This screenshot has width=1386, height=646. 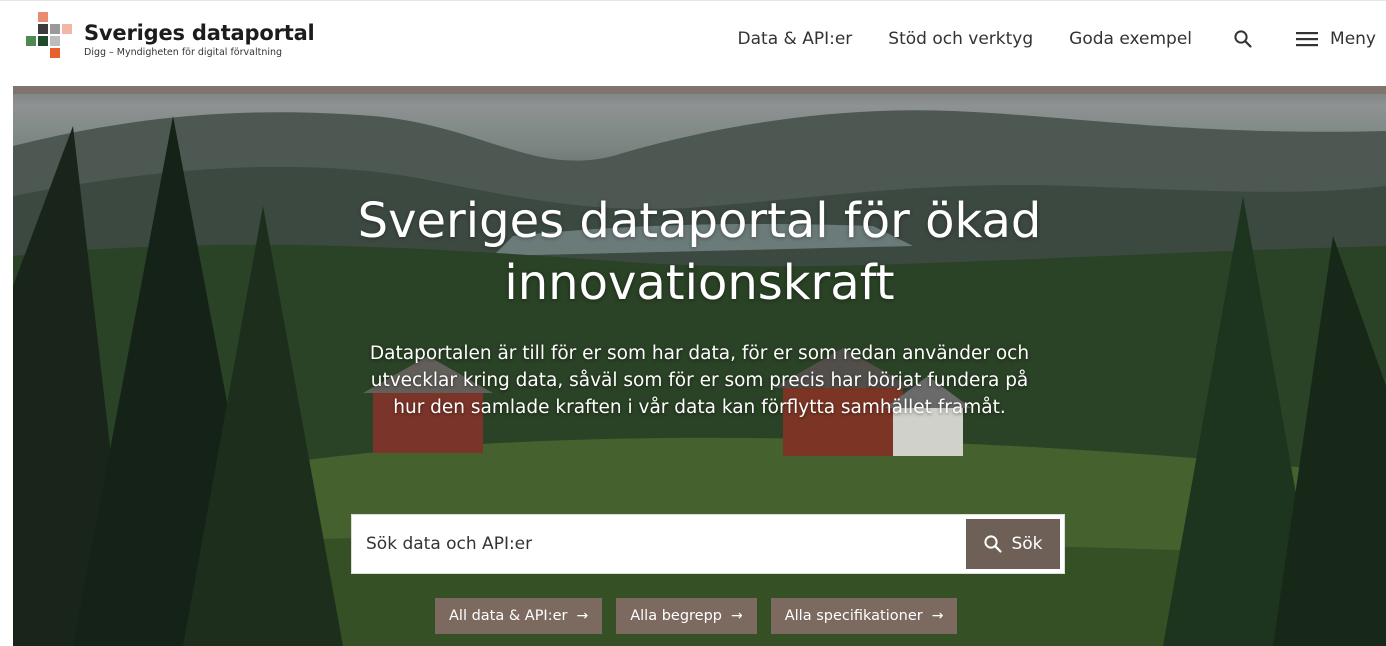 I want to click on menu-label: Meny, so click(x=1353, y=39).